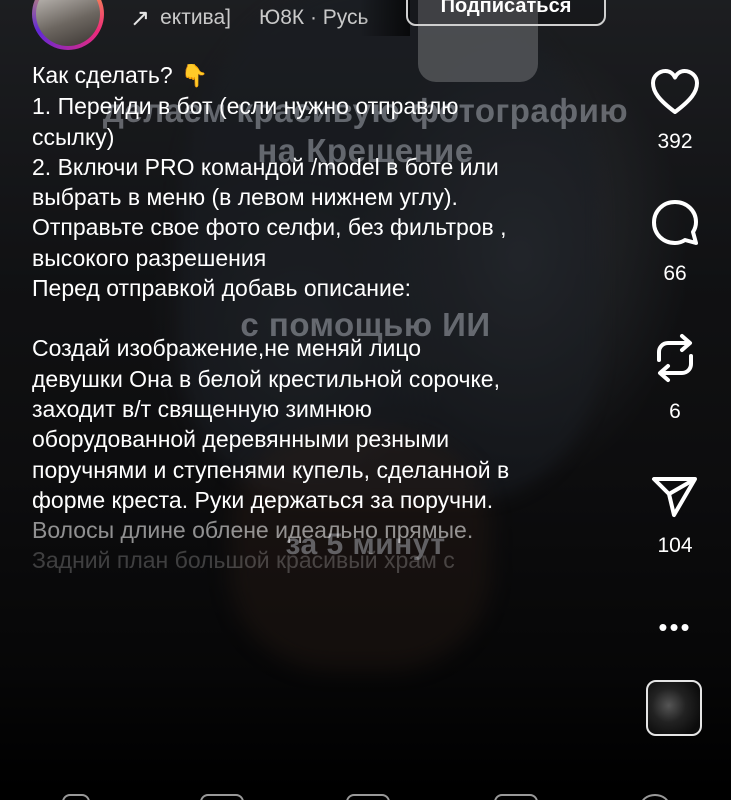  I want to click on caption-line: заходит в/т священную зимнюю, so click(202, 408).